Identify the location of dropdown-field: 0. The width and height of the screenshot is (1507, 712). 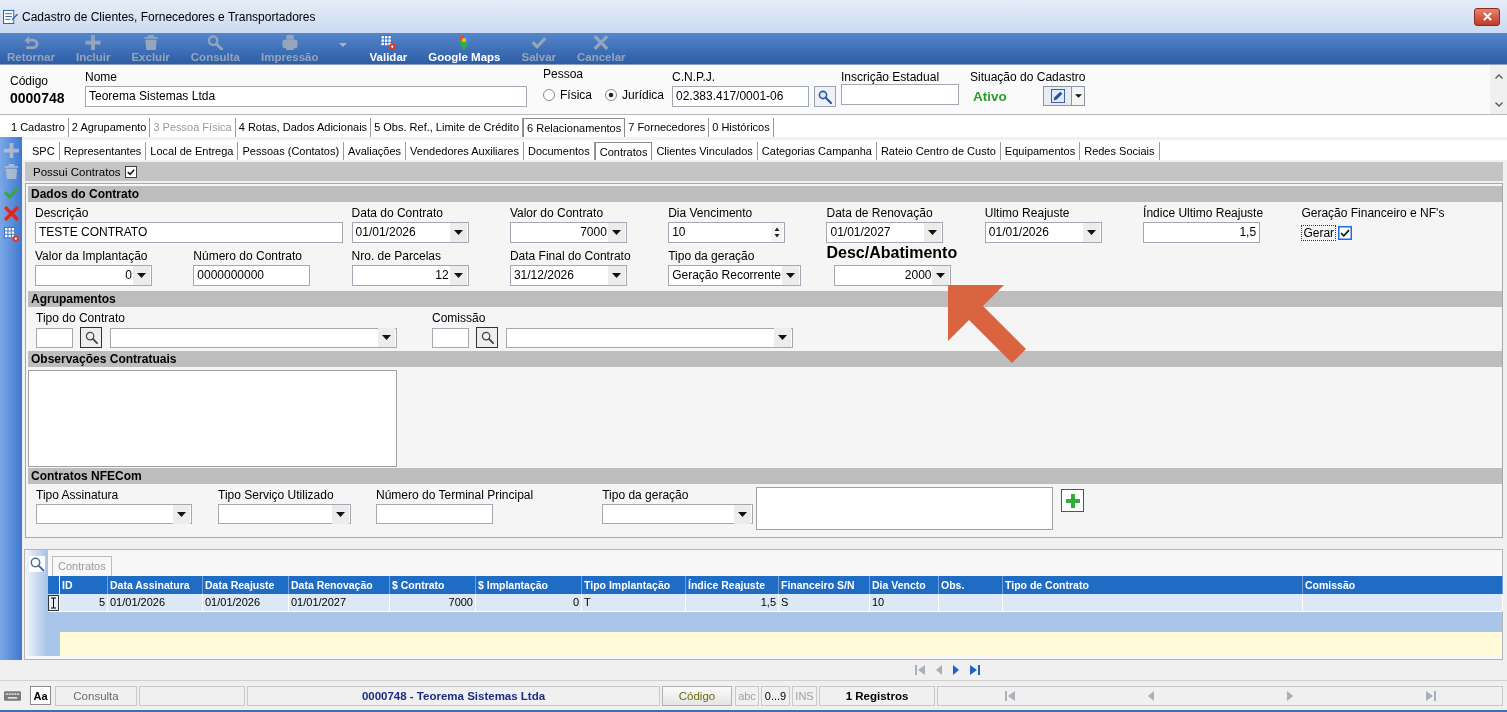
(93, 275).